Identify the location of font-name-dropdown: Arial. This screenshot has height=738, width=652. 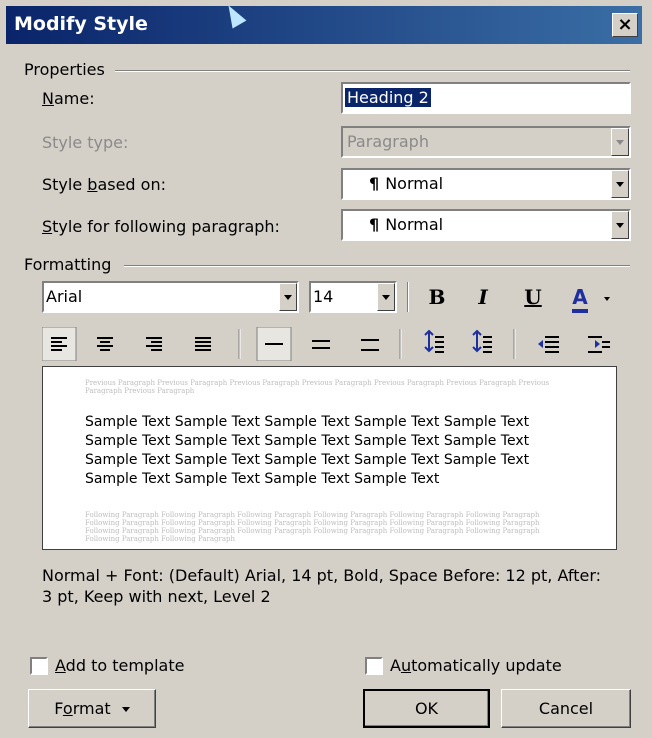
(170, 297).